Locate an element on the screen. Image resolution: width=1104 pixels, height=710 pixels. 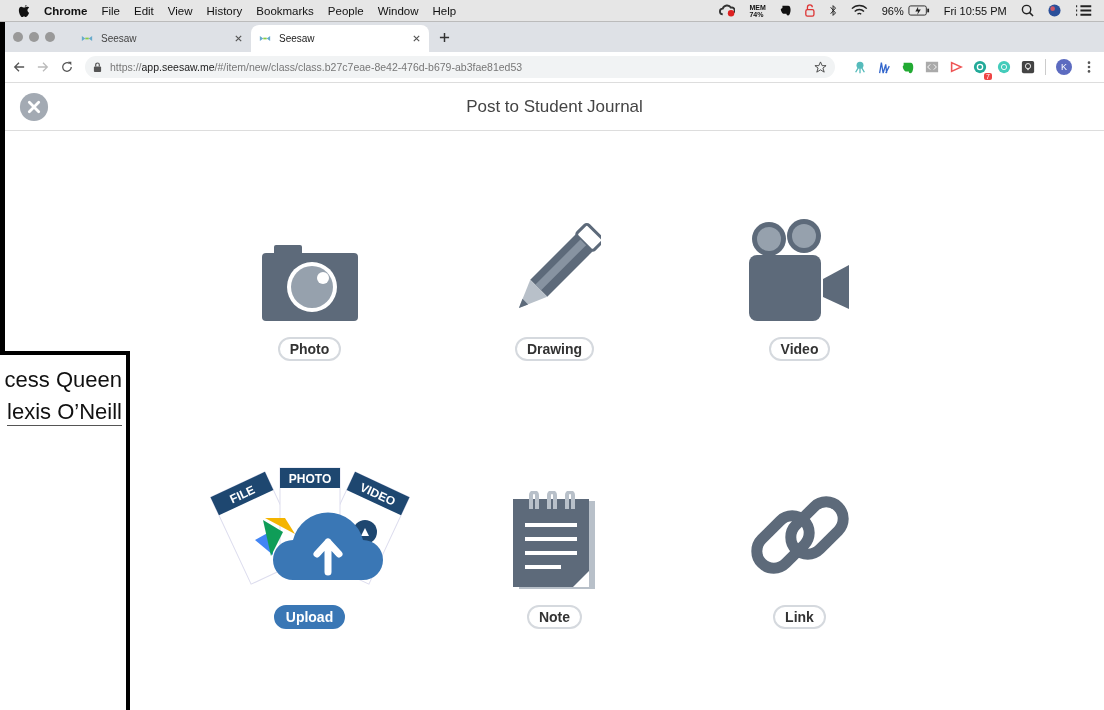
bluetooth-icon is located at coordinates (832, 10).